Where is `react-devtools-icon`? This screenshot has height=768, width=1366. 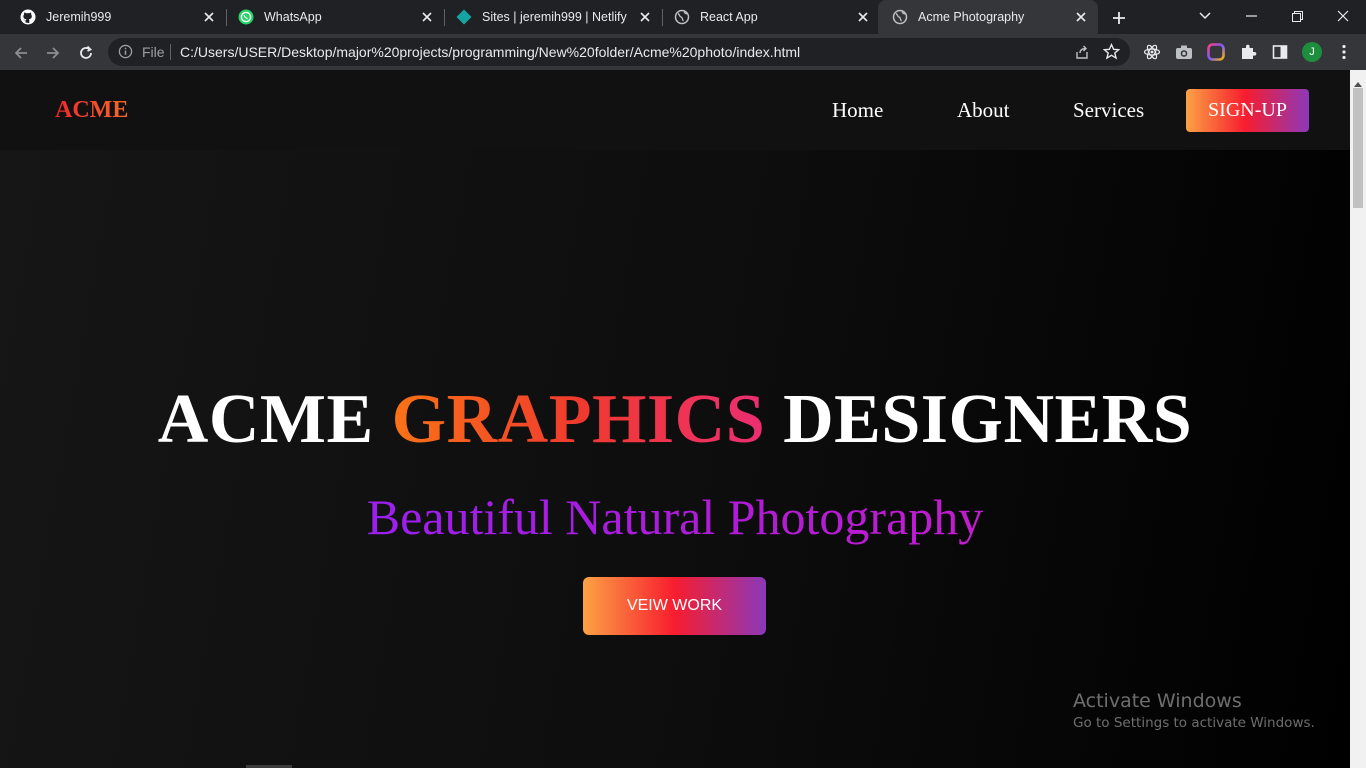 react-devtools-icon is located at coordinates (1152, 52).